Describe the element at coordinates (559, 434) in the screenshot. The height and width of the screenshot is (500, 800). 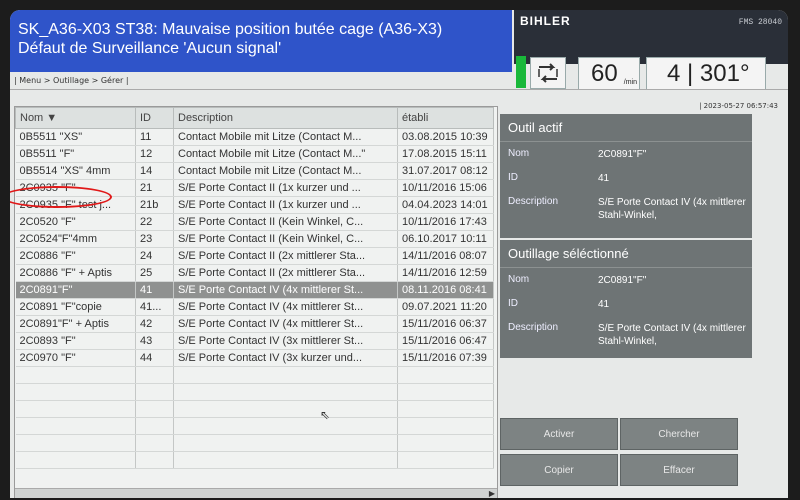
I see `activate-button: Activer` at that location.